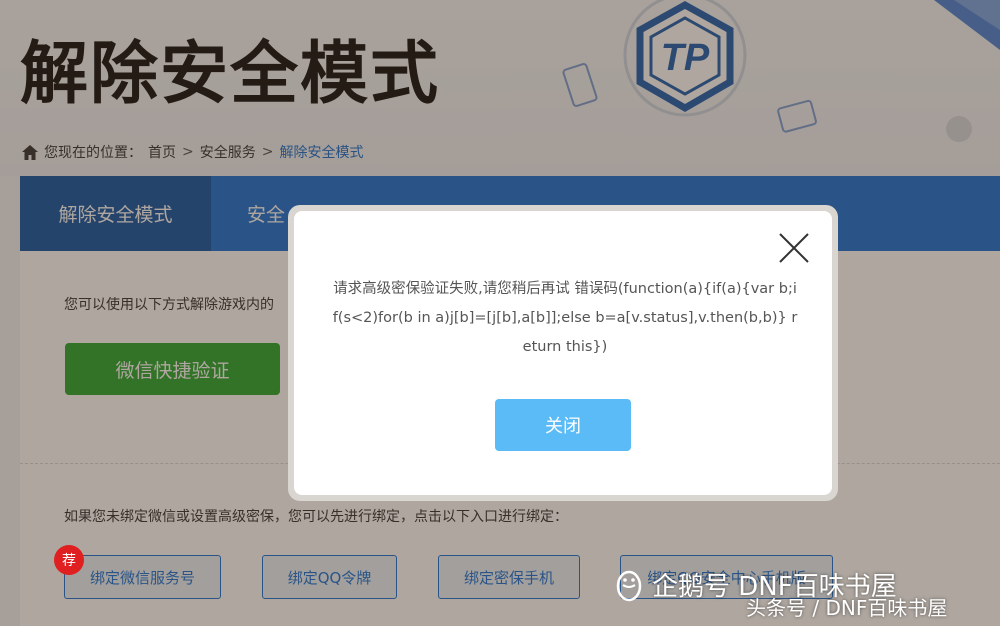 The height and width of the screenshot is (626, 1000). Describe the element at coordinates (629, 585) in the screenshot. I see `penguin-icon` at that location.